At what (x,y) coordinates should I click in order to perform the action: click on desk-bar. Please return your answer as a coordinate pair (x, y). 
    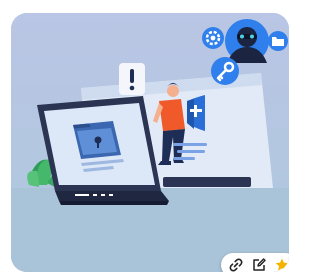
    Looking at the image, I should click on (207, 182).